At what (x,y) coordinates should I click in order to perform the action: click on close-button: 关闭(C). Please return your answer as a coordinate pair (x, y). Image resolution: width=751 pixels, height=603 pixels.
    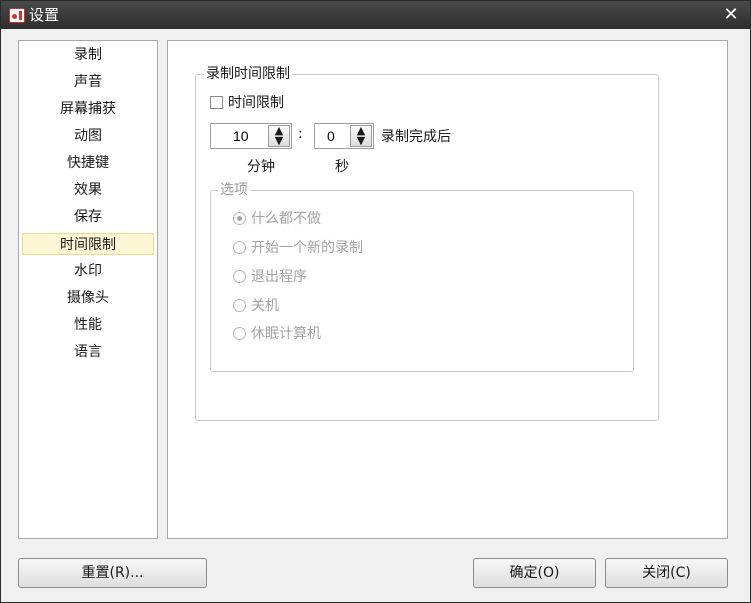
    Looking at the image, I should click on (666, 573).